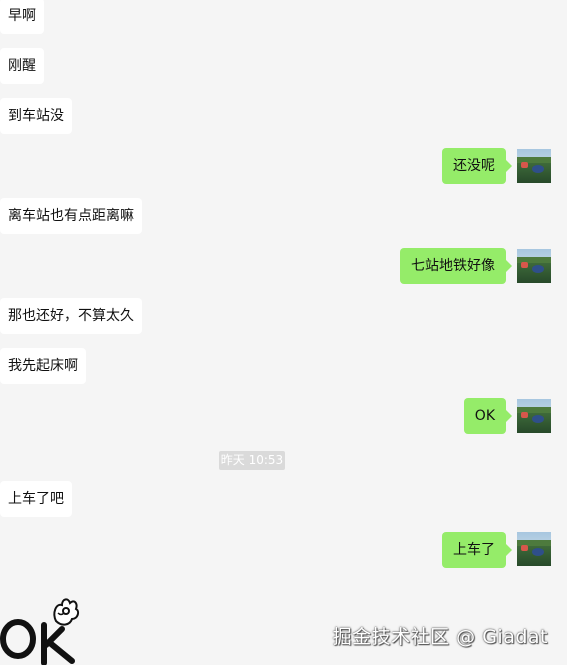 This screenshot has width=567, height=665. What do you see at coordinates (71, 316) in the screenshot?
I see `message-bubble-incoming: 那也还好，不算太久` at bounding box center [71, 316].